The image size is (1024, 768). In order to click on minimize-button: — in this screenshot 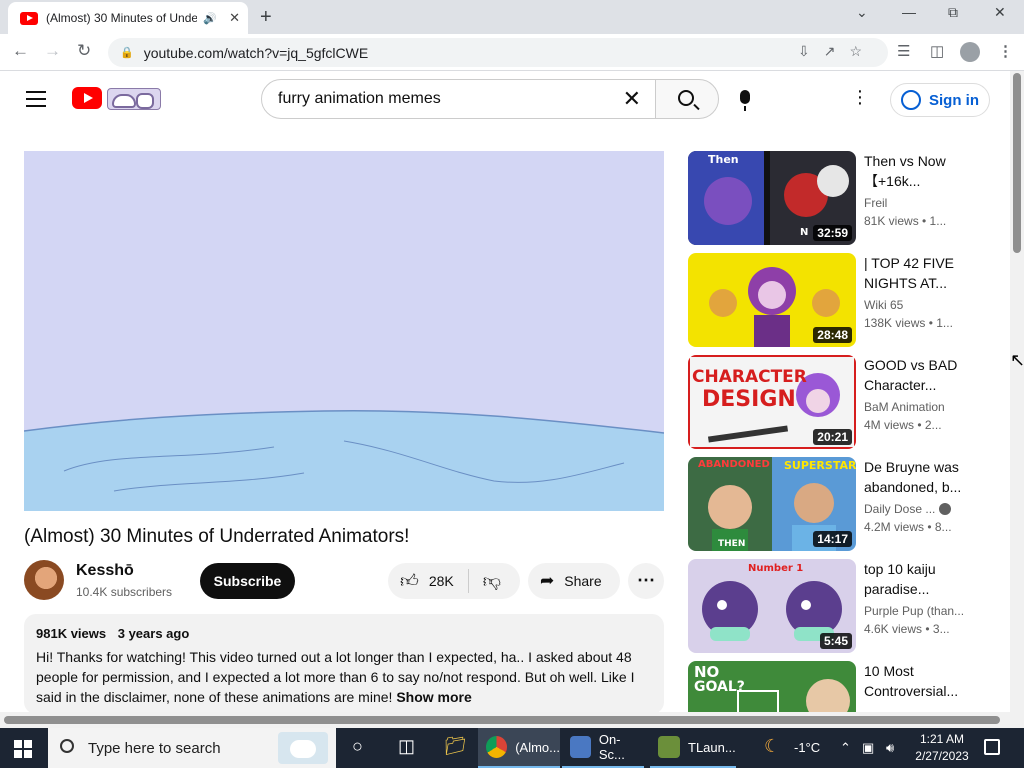, I will do `click(909, 12)`.